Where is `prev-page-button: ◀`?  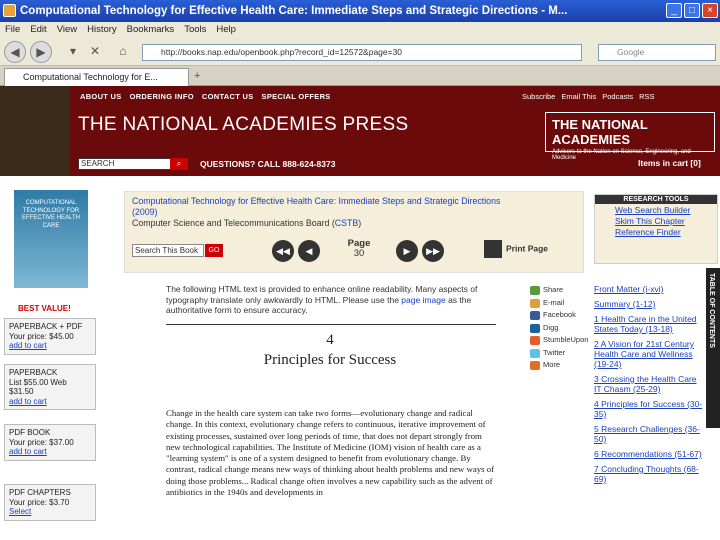
prev-page-button: ◀ is located at coordinates (309, 251).